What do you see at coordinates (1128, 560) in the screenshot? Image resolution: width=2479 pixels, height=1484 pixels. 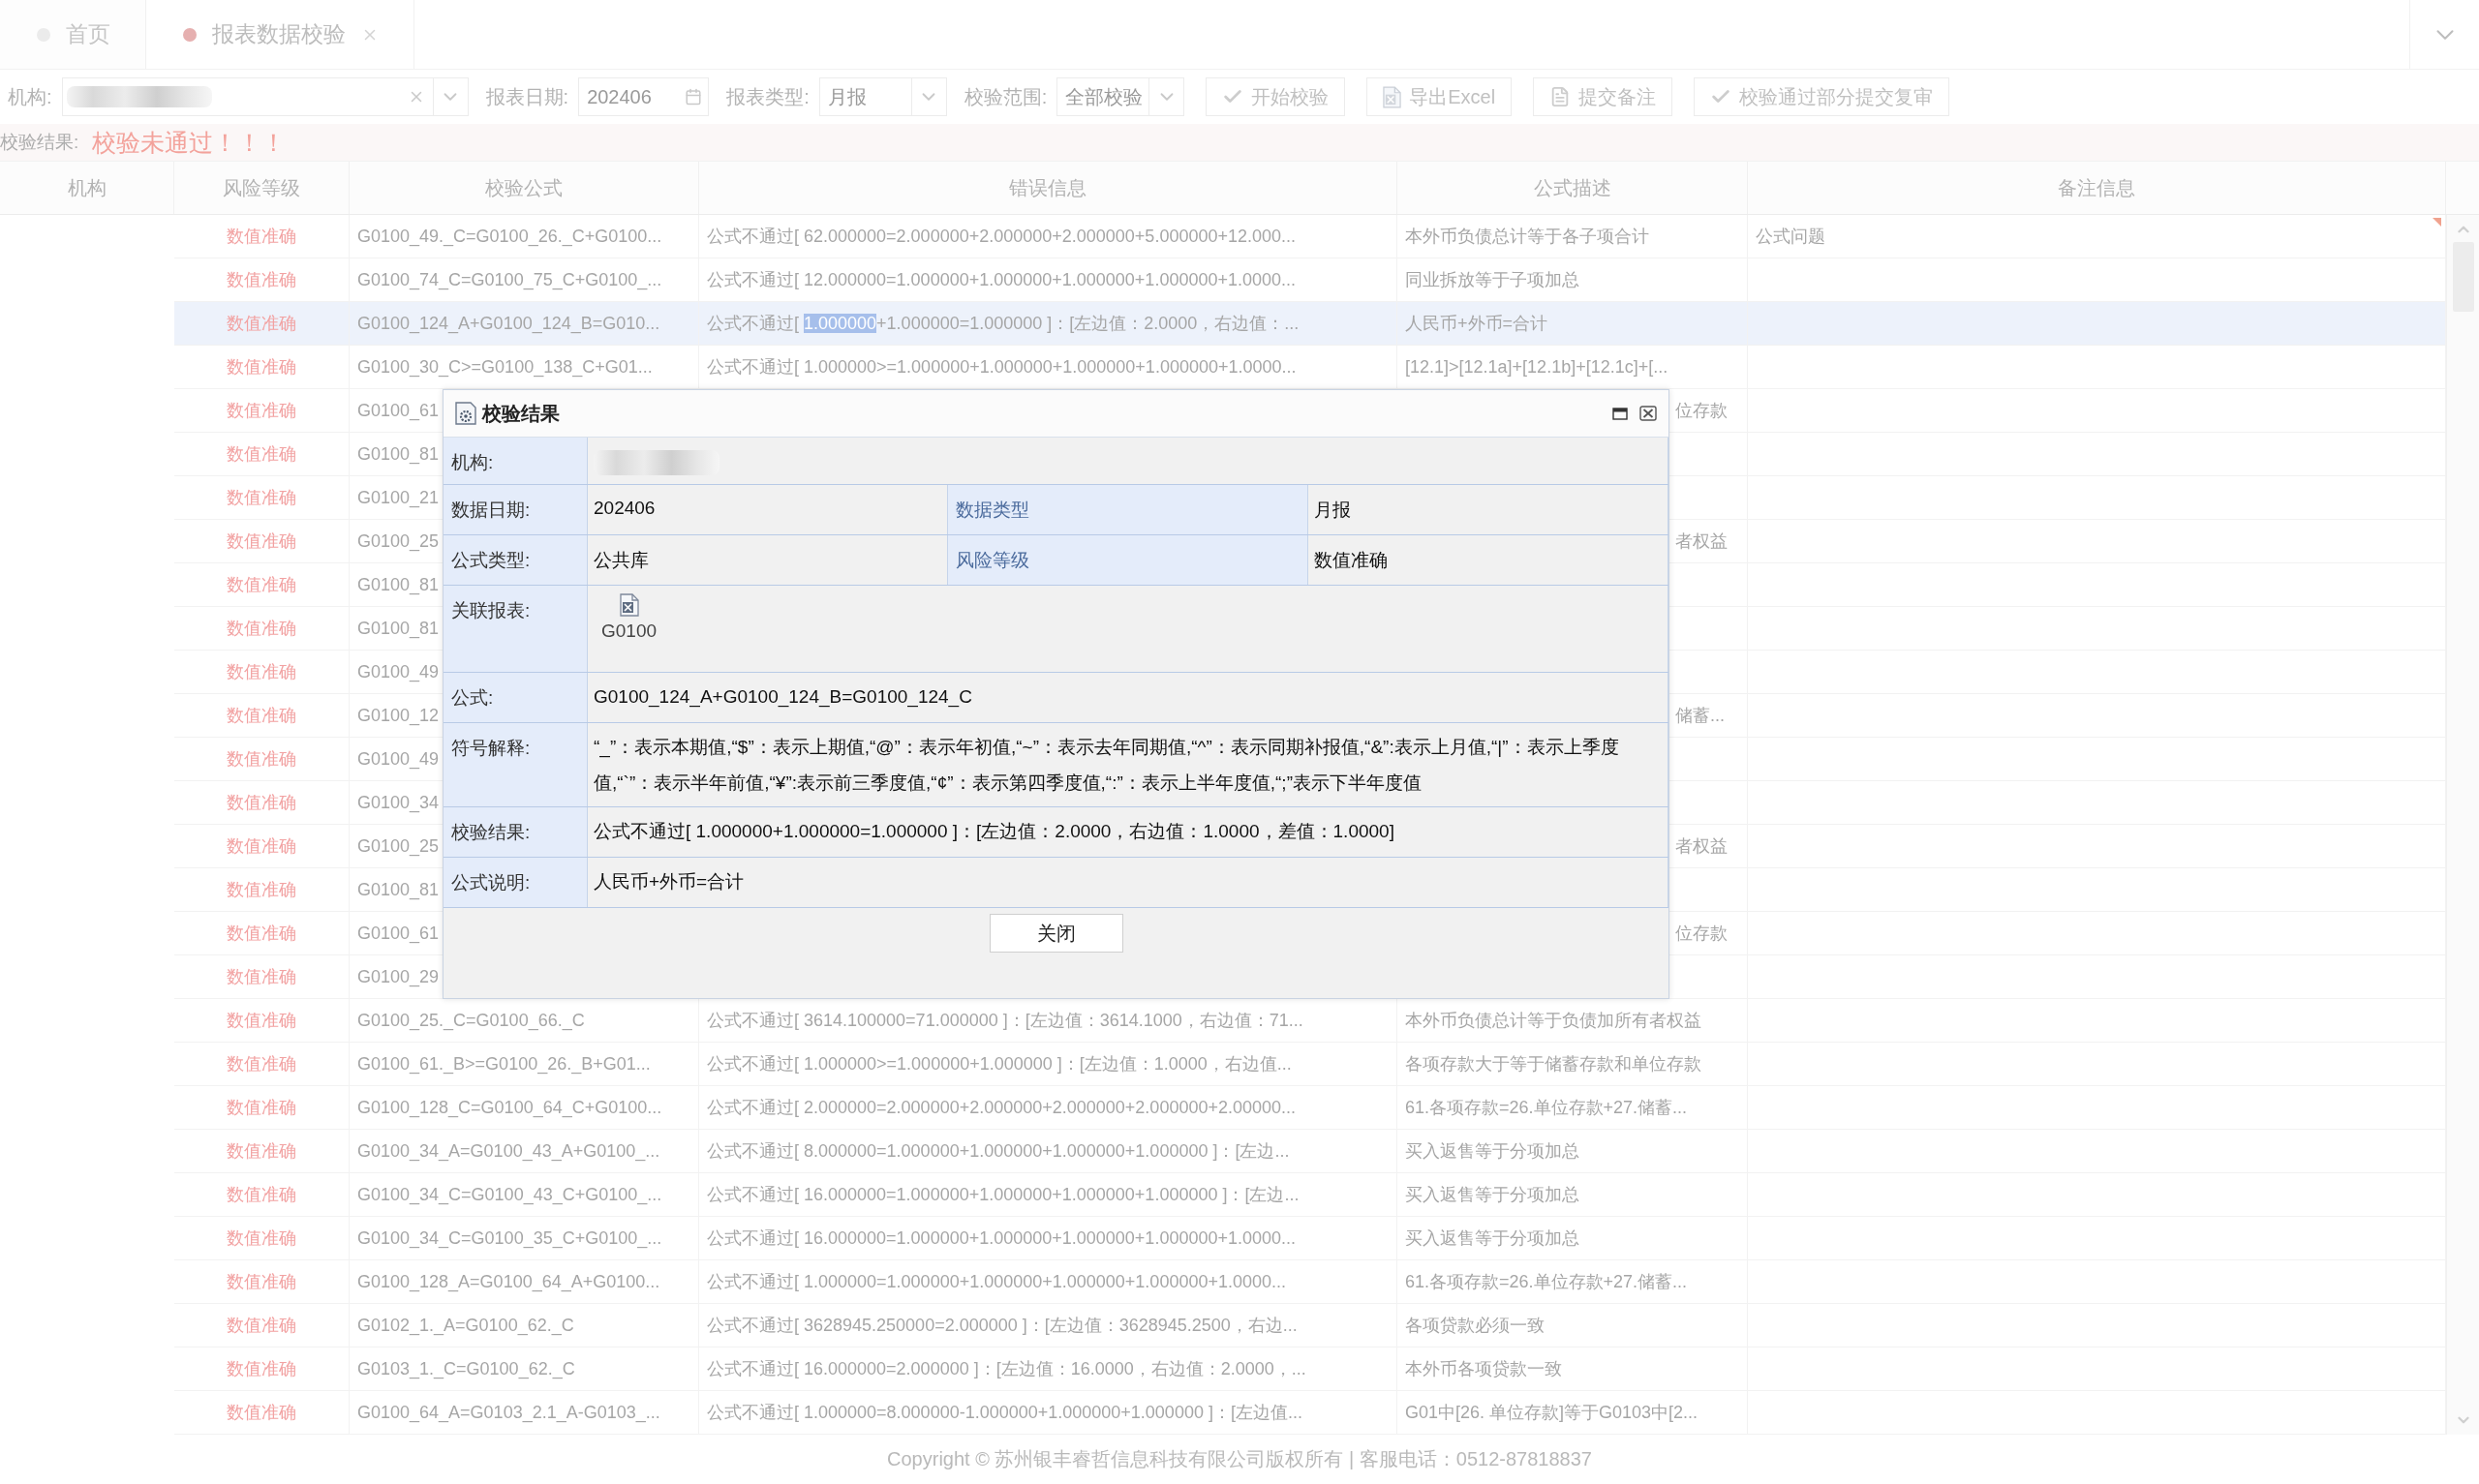 I see `field-label: 风险等级` at bounding box center [1128, 560].